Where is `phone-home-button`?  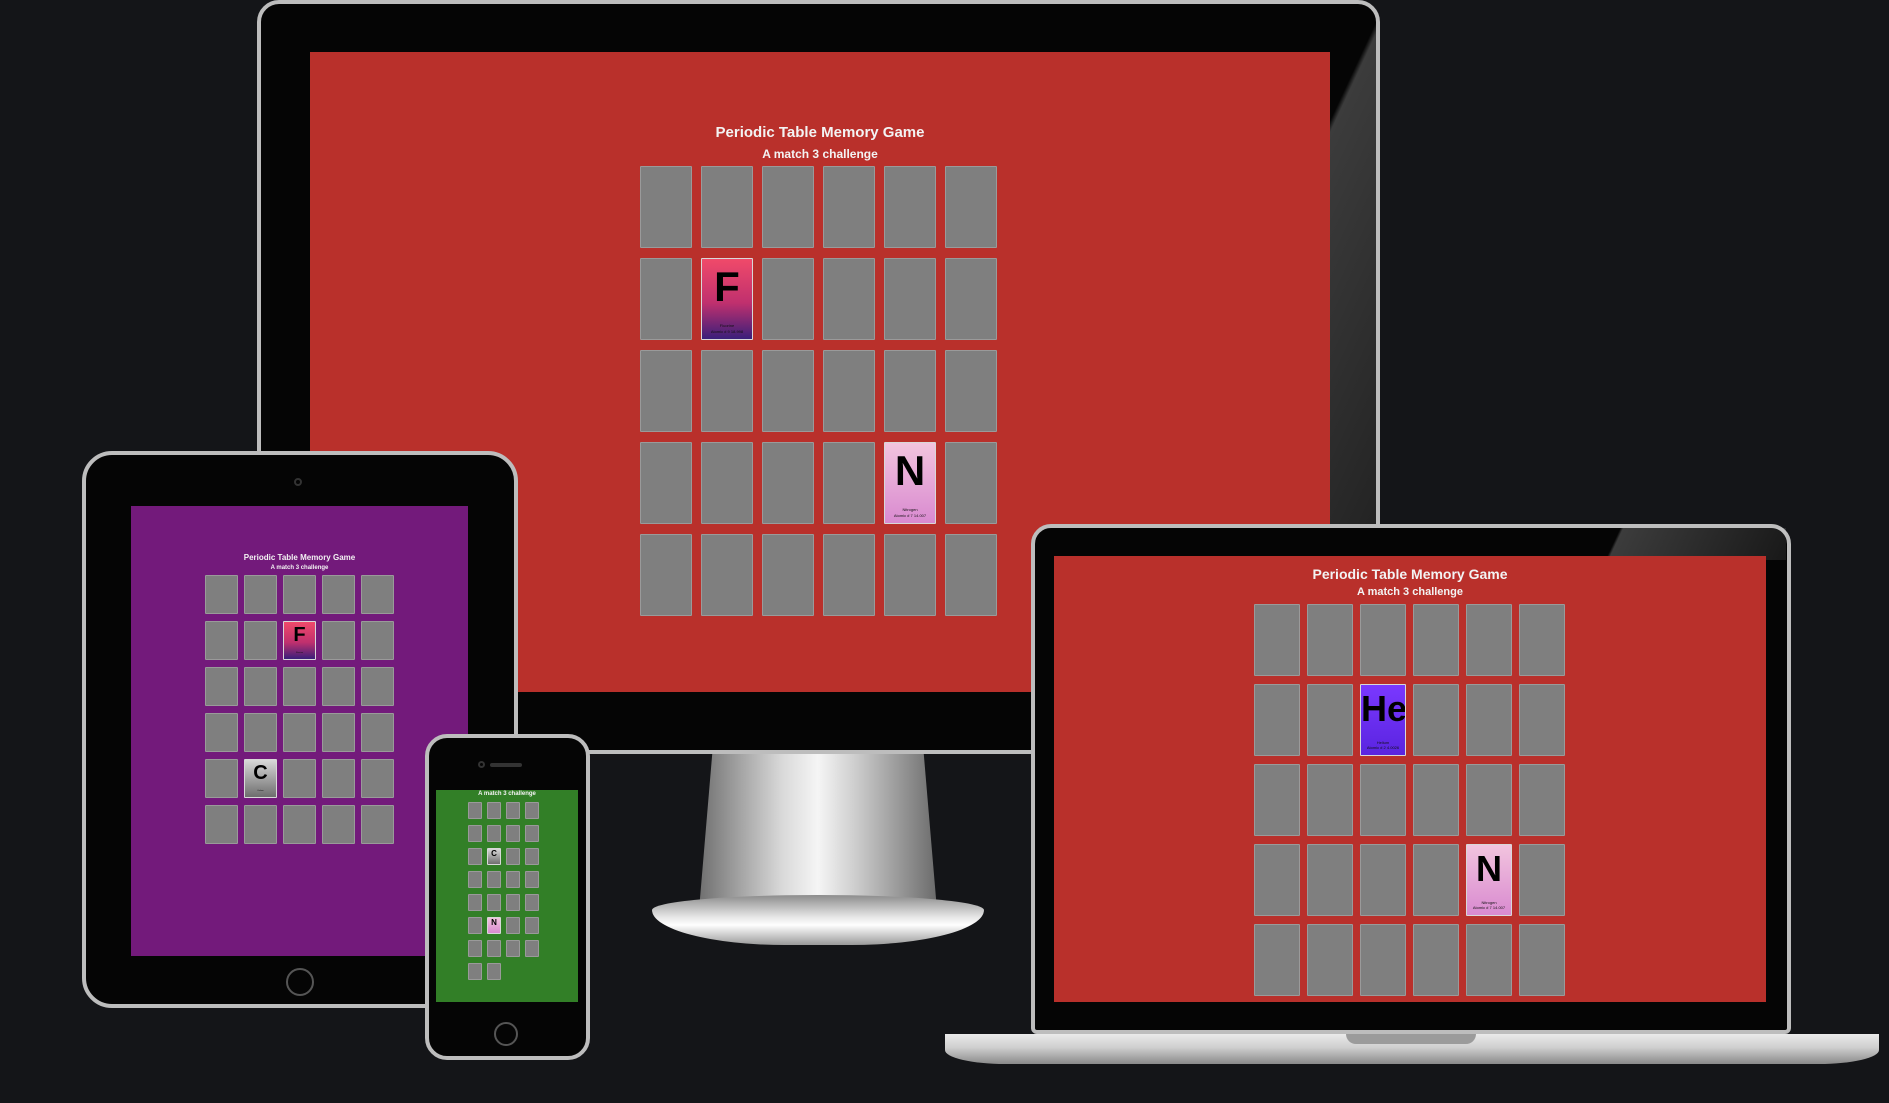 phone-home-button is located at coordinates (506, 1034).